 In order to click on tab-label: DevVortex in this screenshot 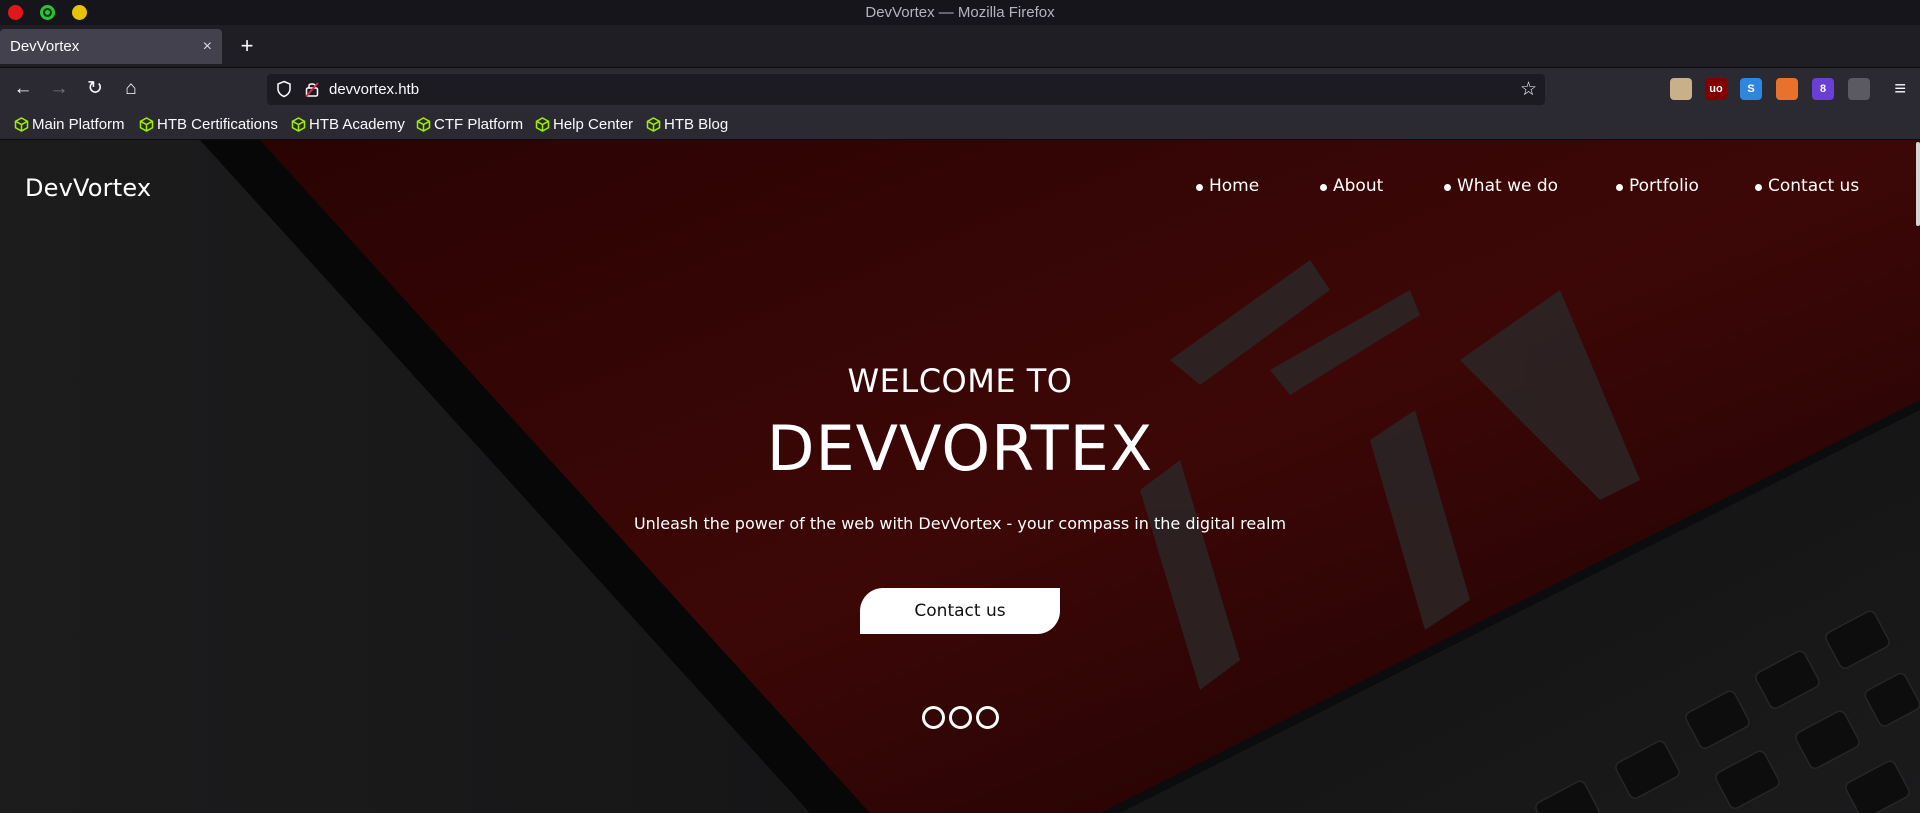, I will do `click(45, 46)`.